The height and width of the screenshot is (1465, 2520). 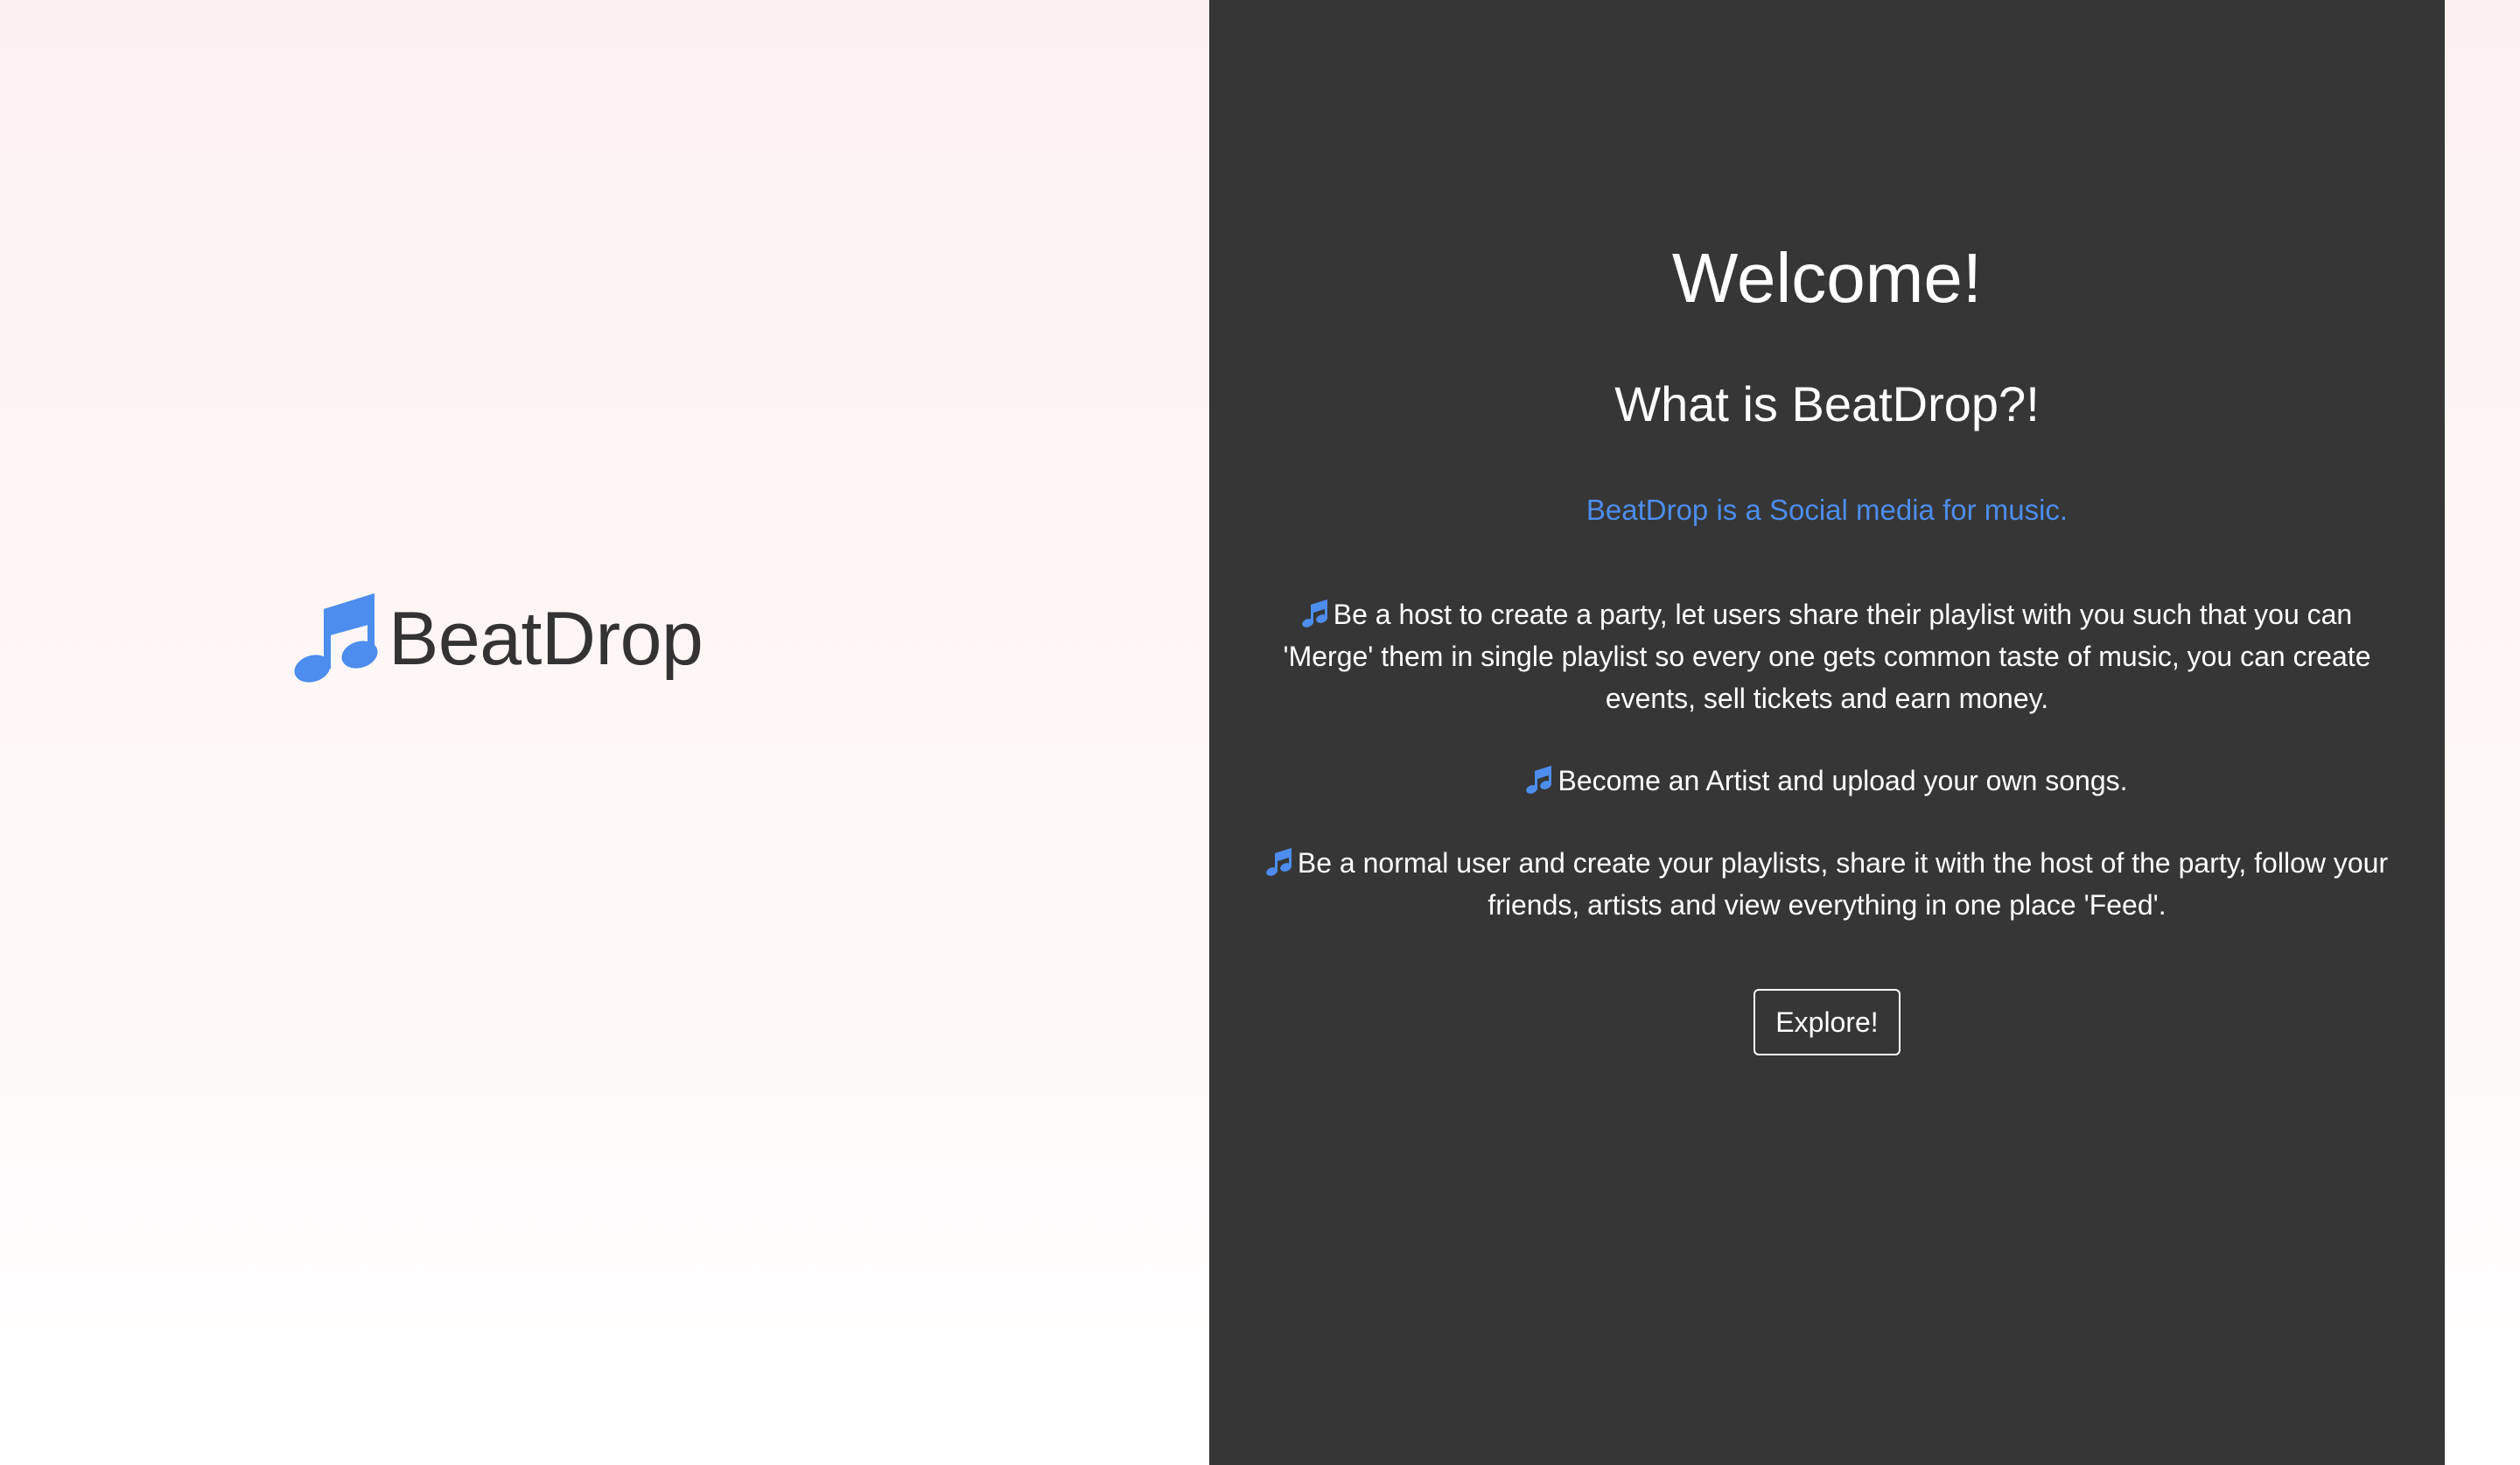 I want to click on what-is-heading: What is BeatDrop?!, so click(x=1827, y=403).